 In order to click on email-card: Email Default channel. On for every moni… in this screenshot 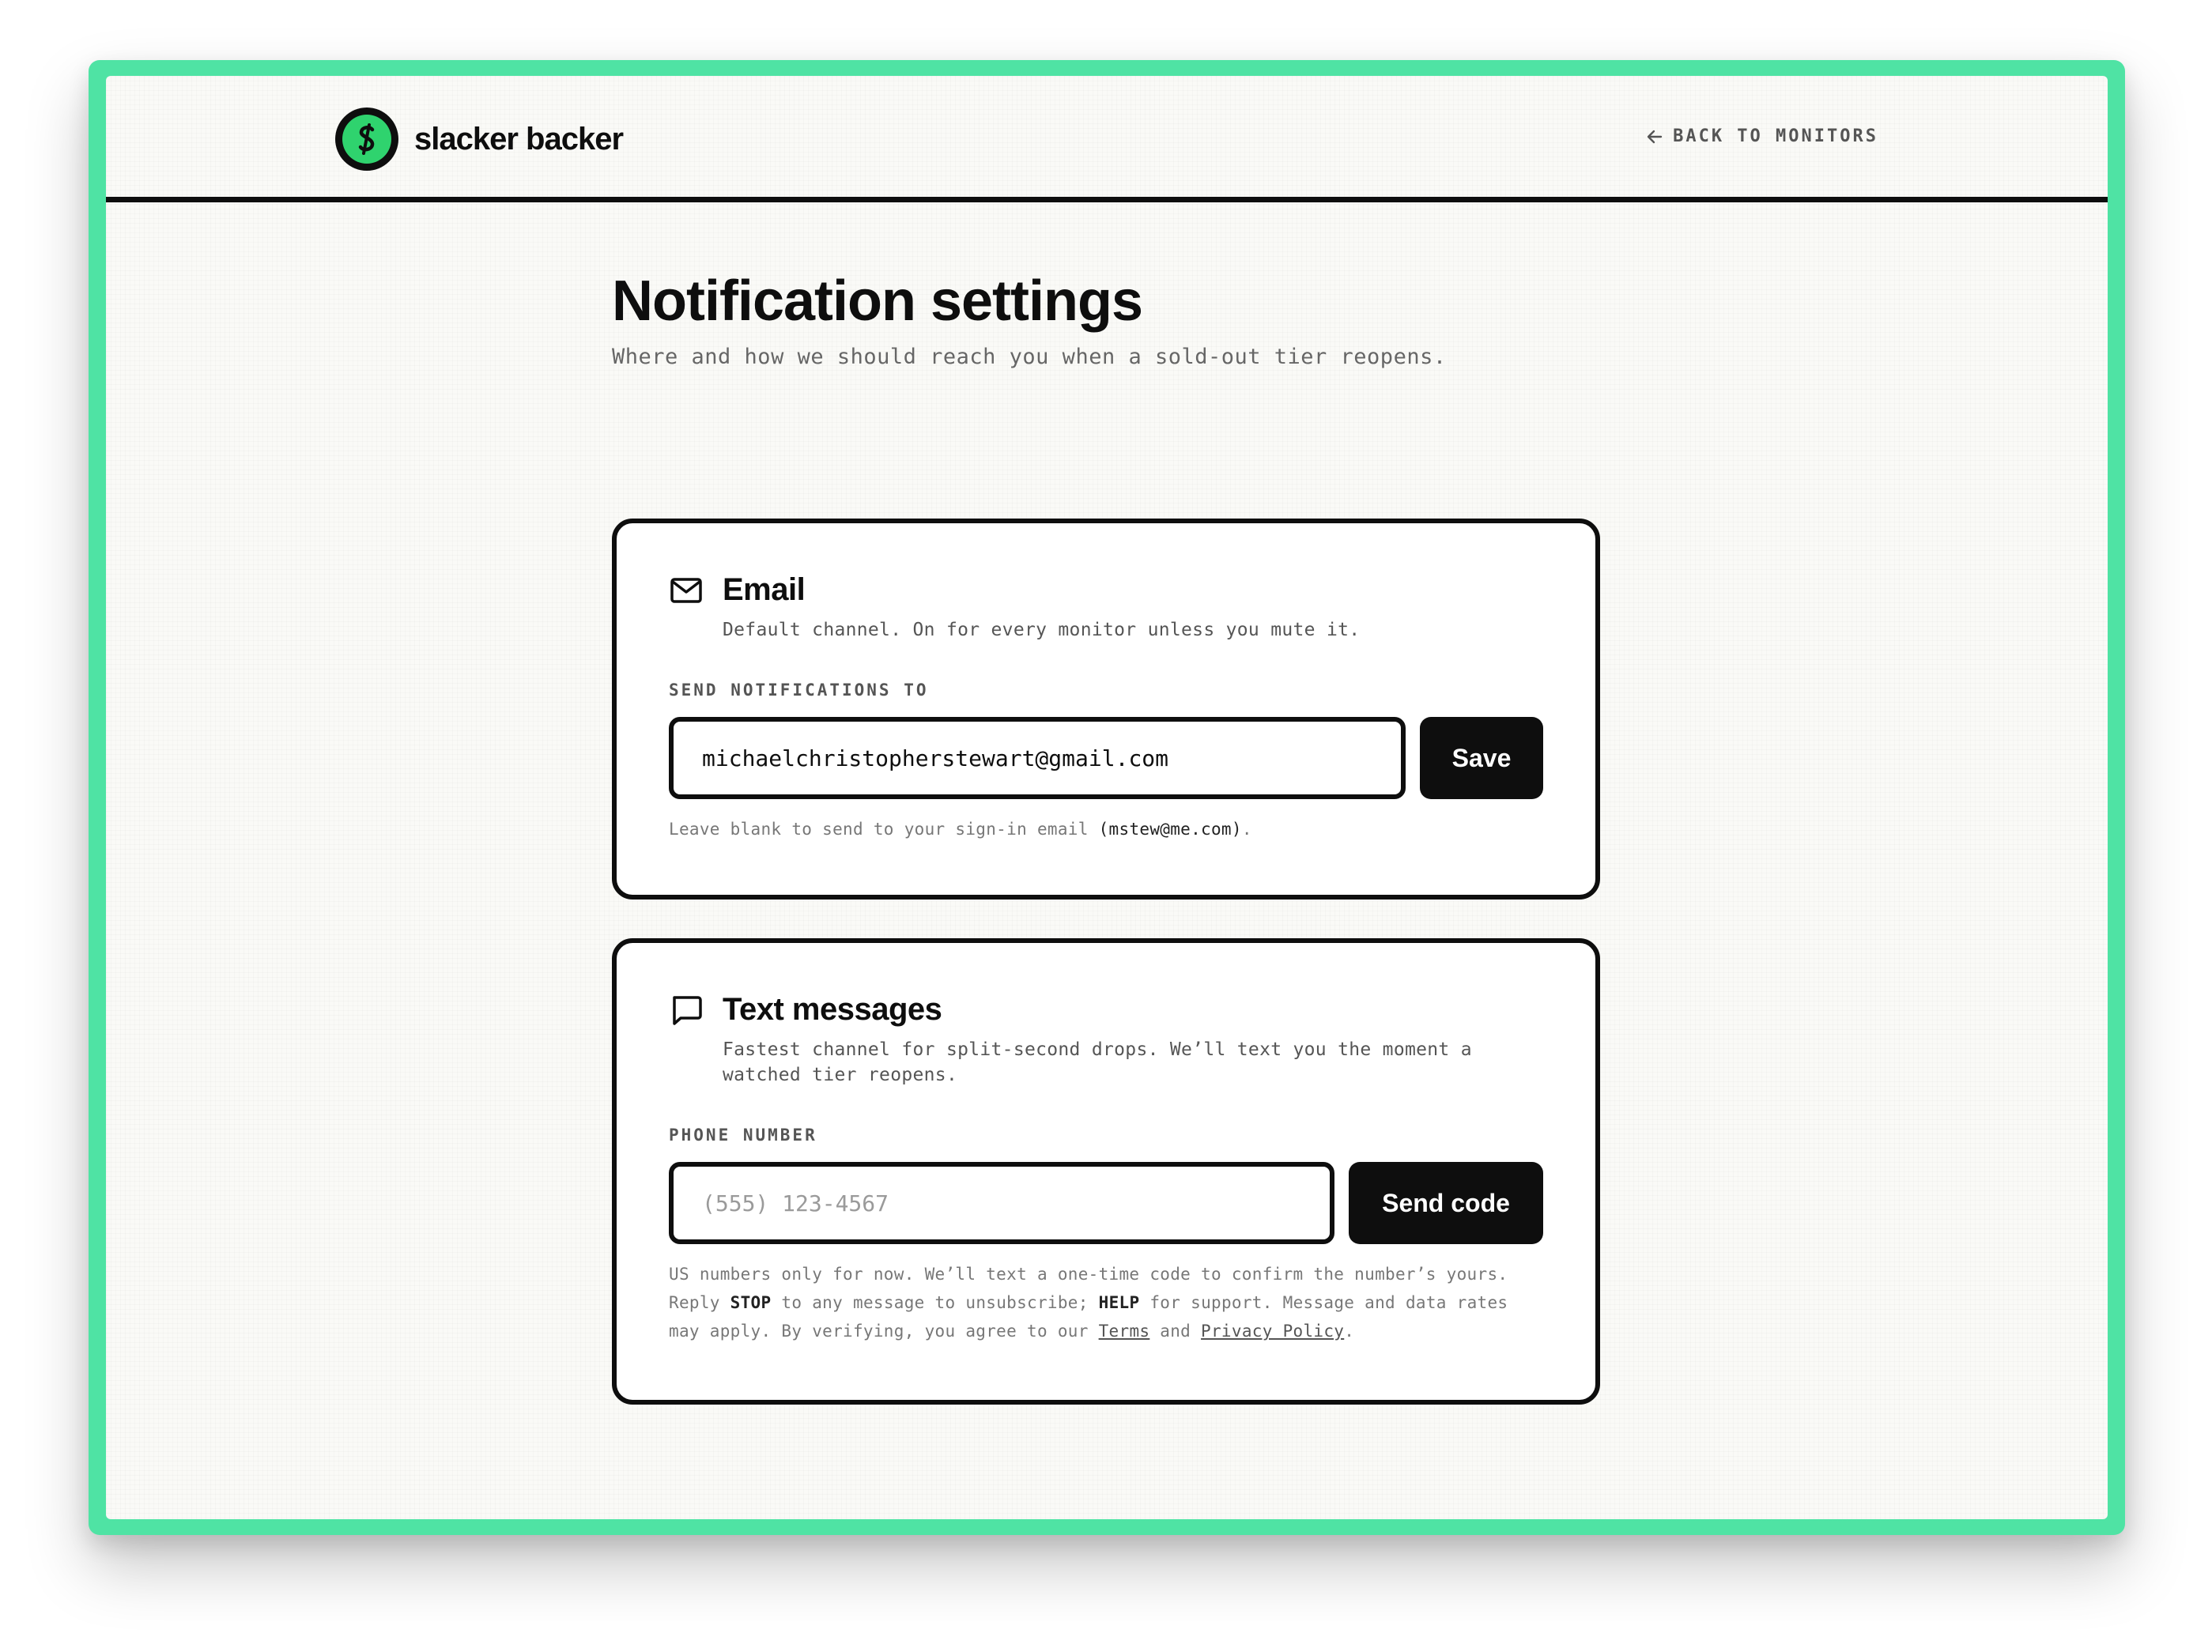, I will do `click(1106, 709)`.